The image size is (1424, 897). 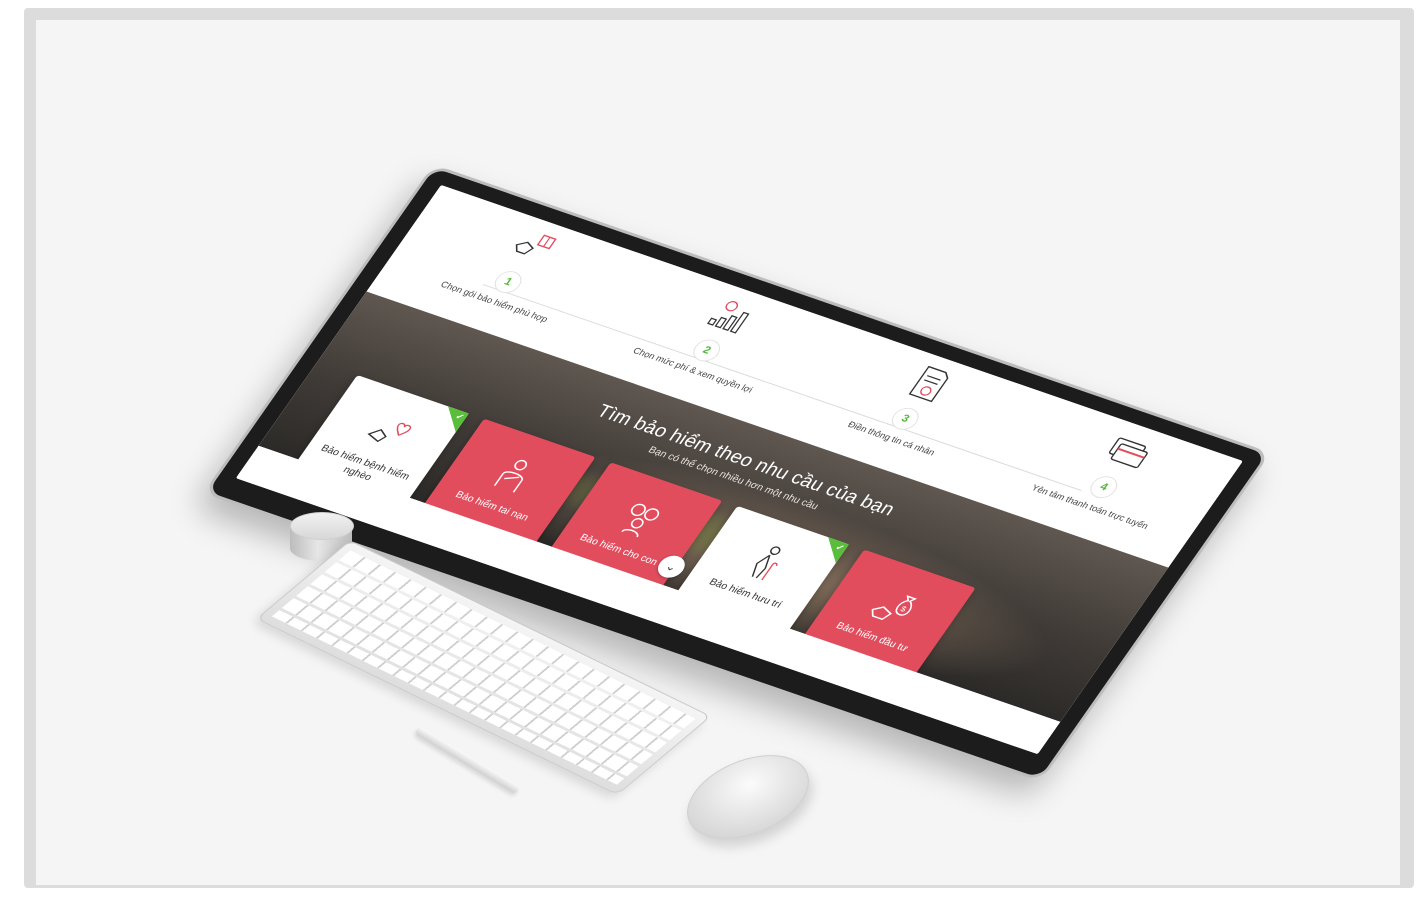 I want to click on step-3: 3 Điền thông tin cá nhân, so click(x=915, y=405).